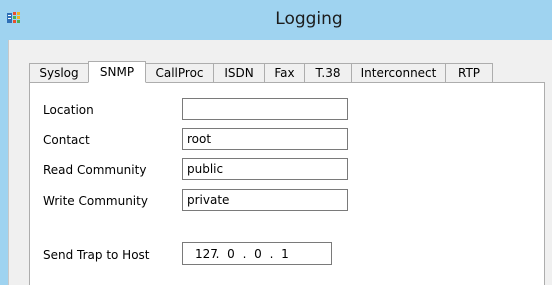  I want to click on tab-label: Syslog, so click(59, 73).